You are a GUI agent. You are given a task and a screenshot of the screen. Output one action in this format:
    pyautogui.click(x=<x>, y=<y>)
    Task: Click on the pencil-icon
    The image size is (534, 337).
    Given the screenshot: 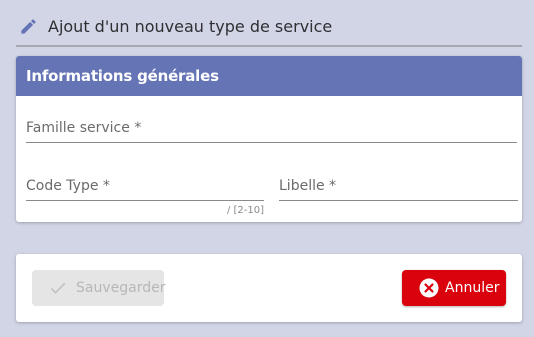 What is the action you would take?
    pyautogui.click(x=28, y=26)
    